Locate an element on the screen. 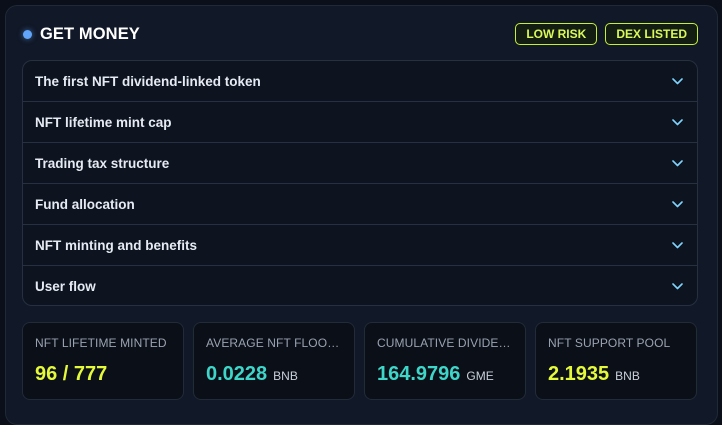 Image resolution: width=722 pixels, height=425 pixels. accordion-item-mint-cap: NFT lifetime mint cap is located at coordinates (360, 122).